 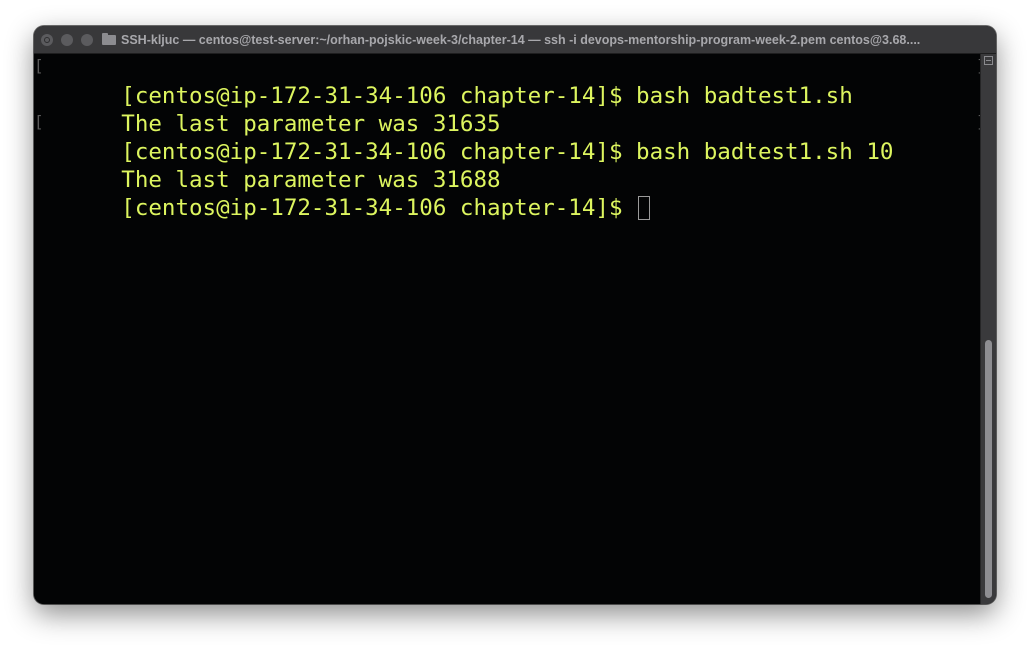 What do you see at coordinates (379, 208) in the screenshot?
I see `shell-prompt: [centos@ip-172-31-34-106 chapter-14]$` at bounding box center [379, 208].